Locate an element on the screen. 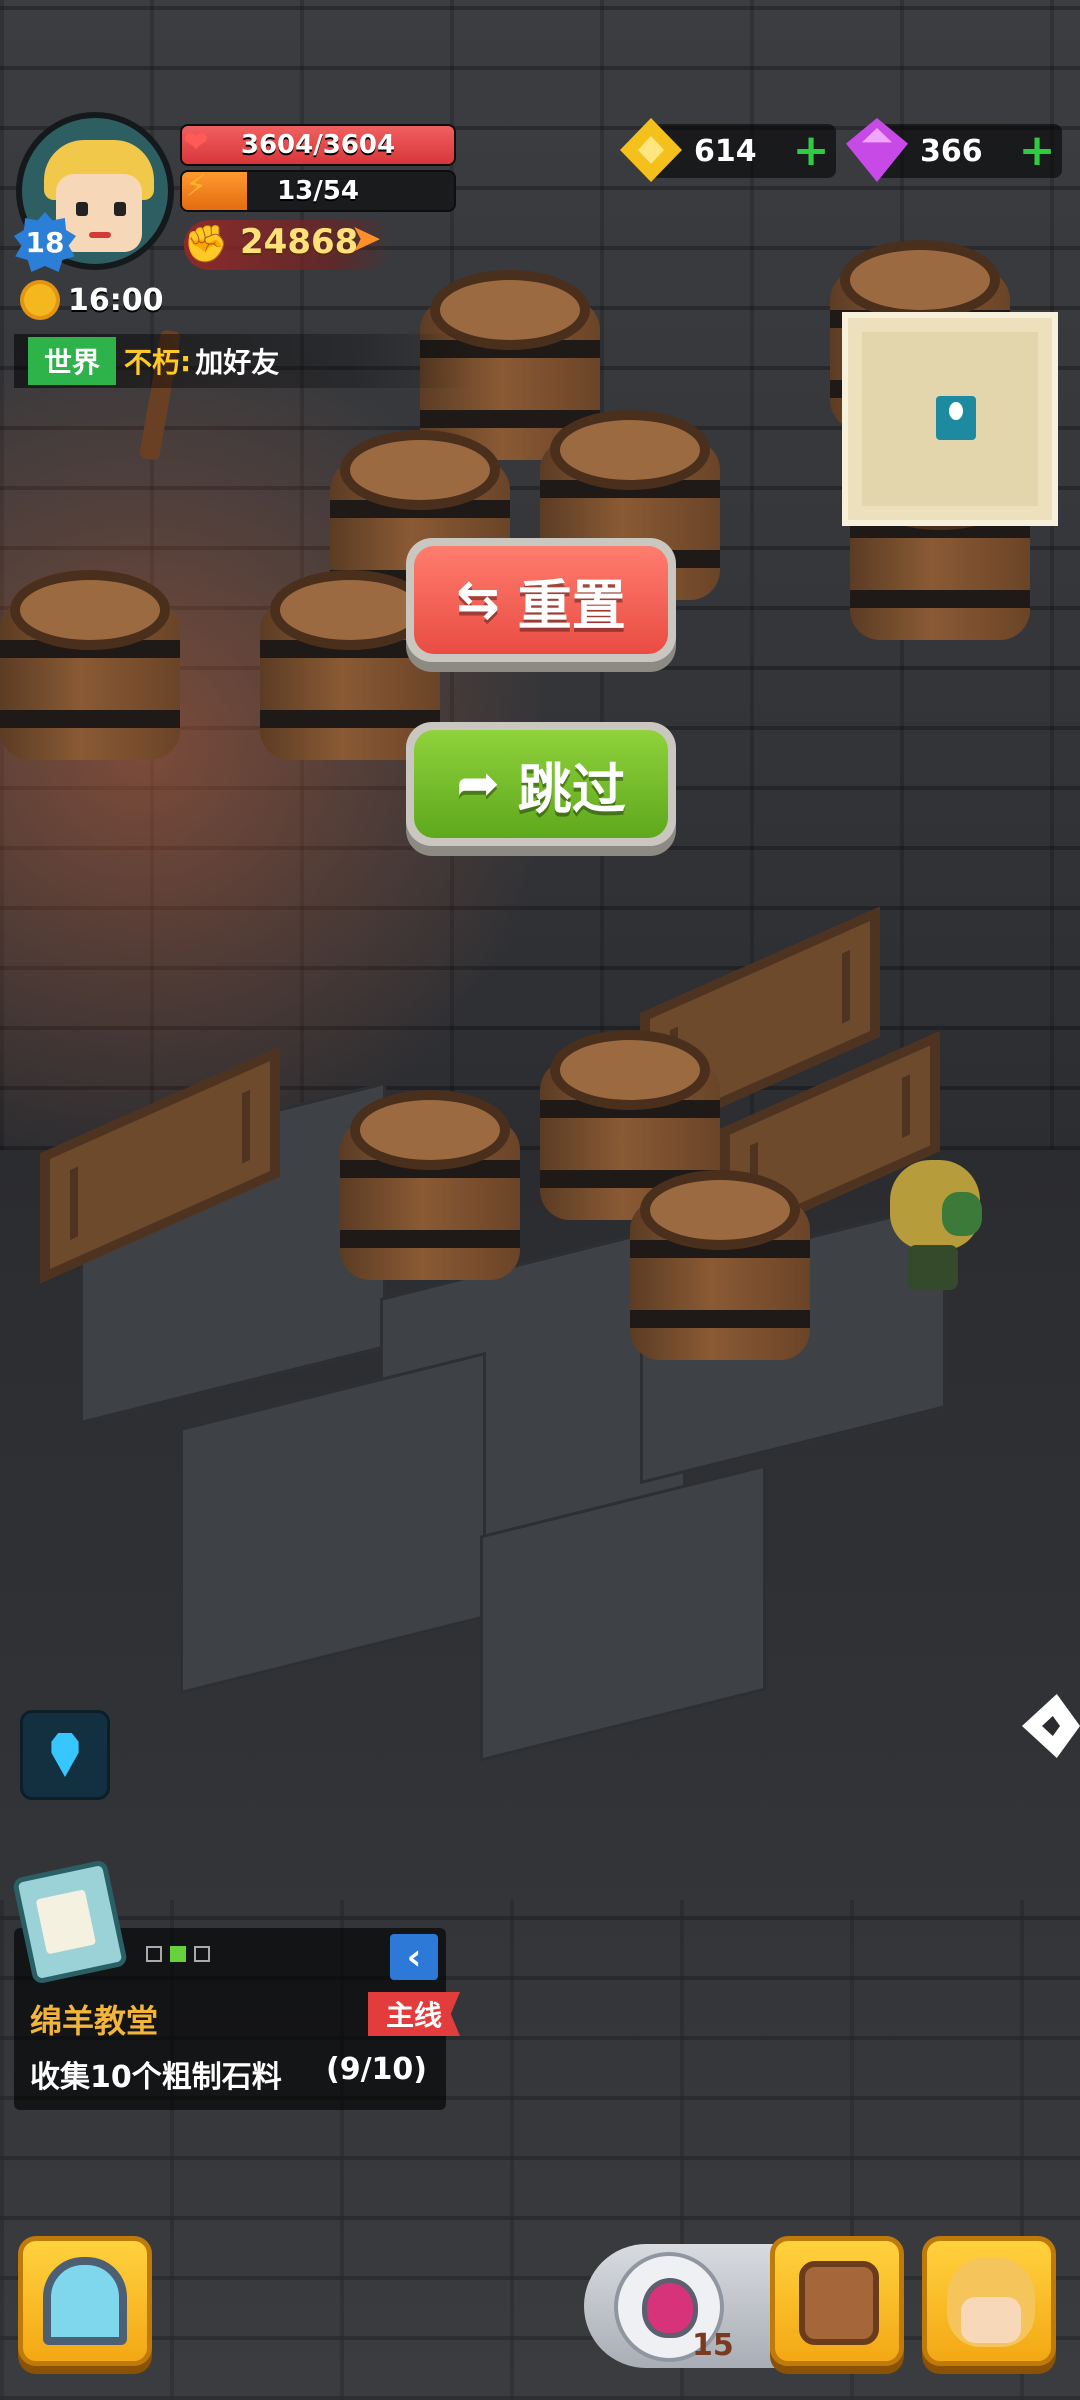  skip-button: ➦ 跳过 is located at coordinates (541, 784).